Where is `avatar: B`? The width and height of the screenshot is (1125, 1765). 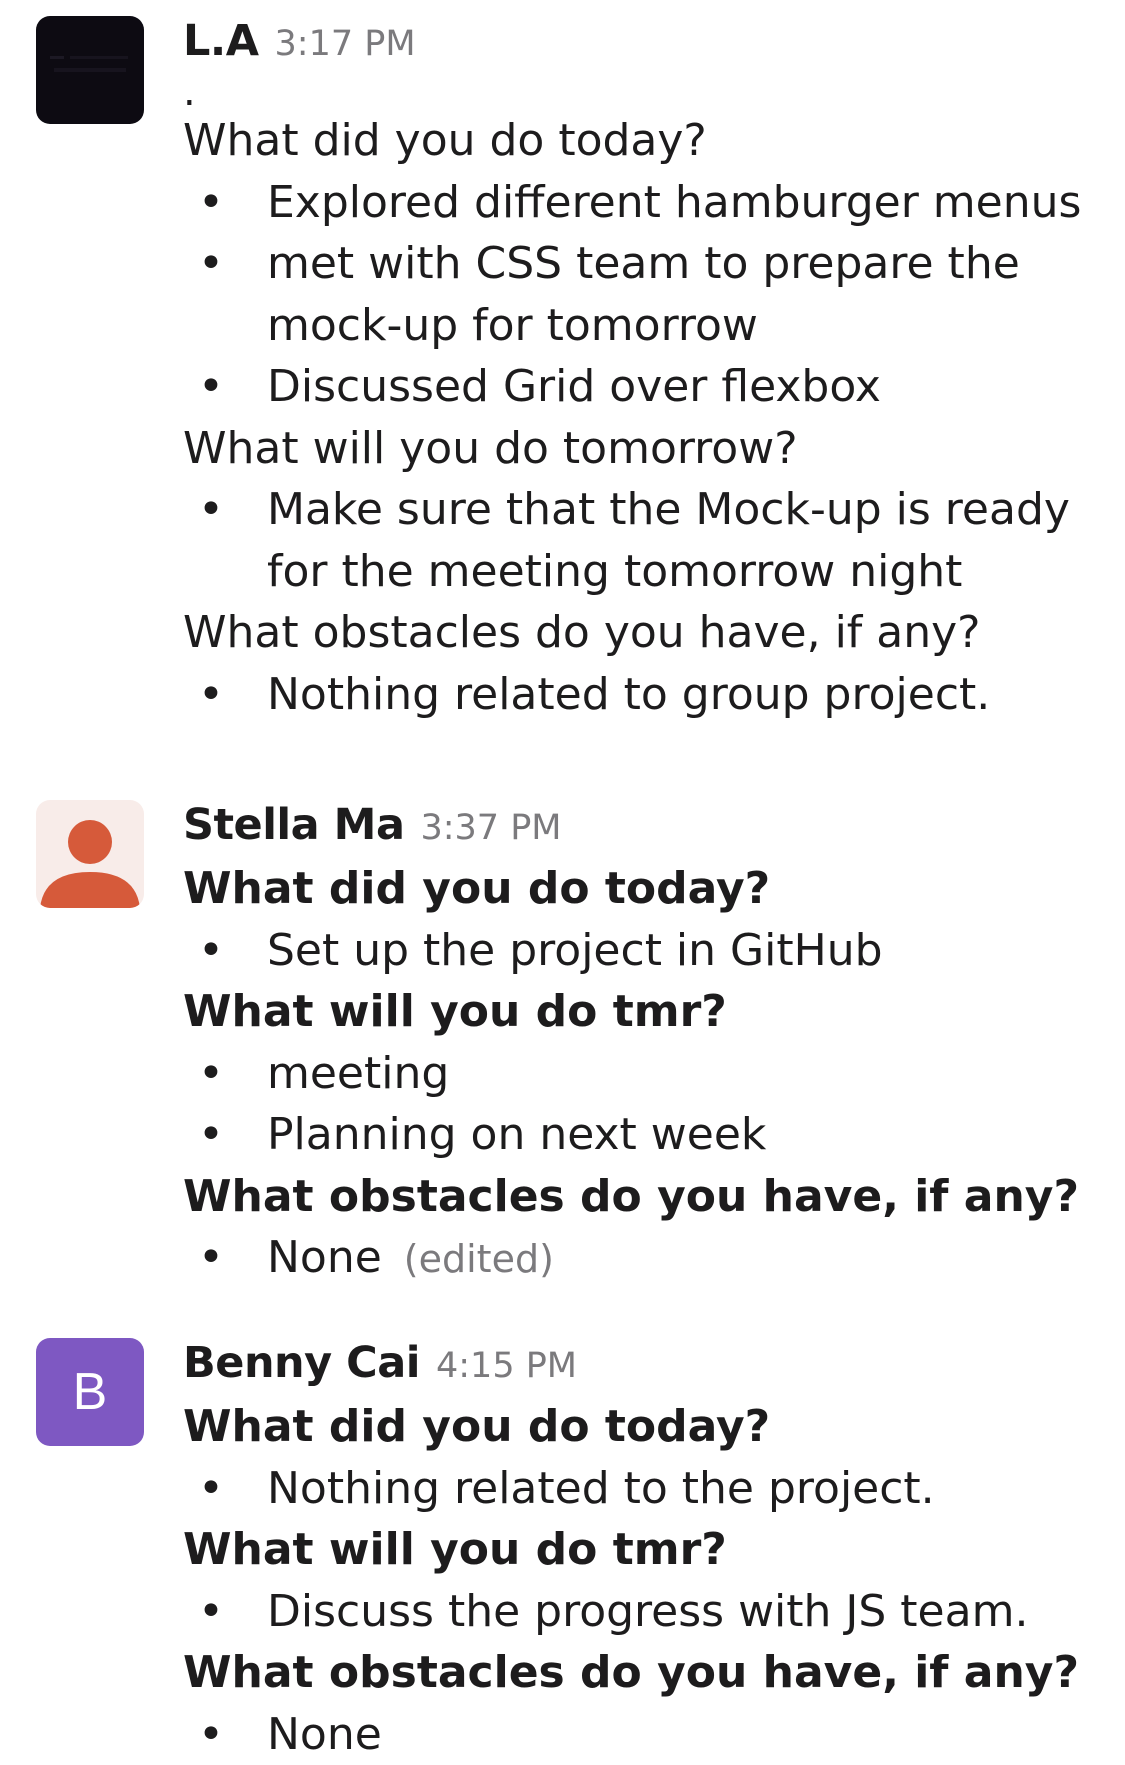
avatar: B is located at coordinates (90, 1392).